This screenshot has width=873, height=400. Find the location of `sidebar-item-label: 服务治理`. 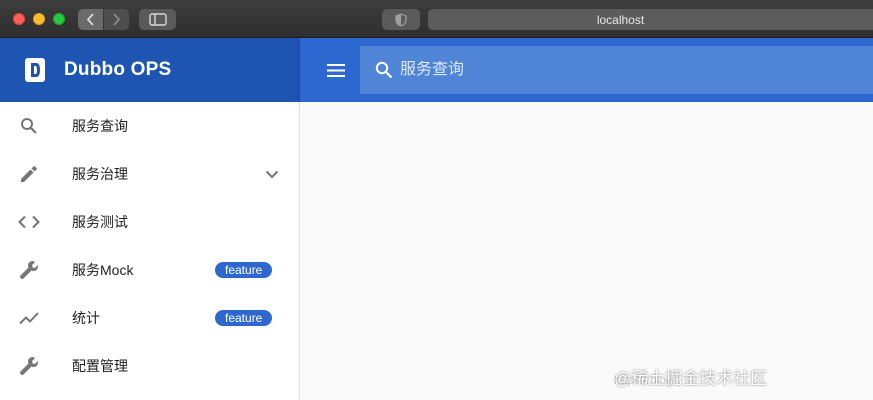

sidebar-item-label: 服务治理 is located at coordinates (100, 174).